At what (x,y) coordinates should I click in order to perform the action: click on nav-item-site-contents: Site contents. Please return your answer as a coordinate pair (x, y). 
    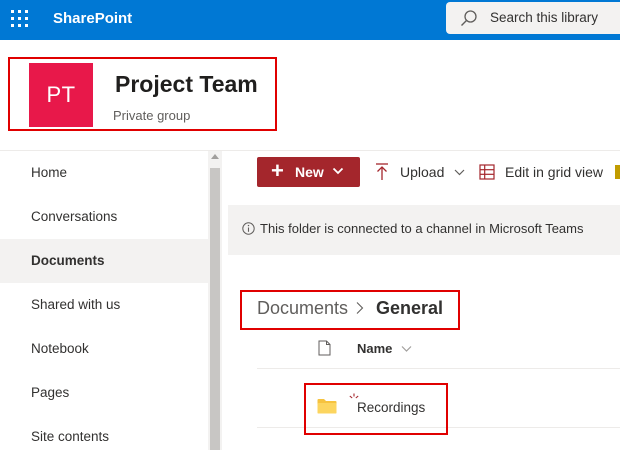
    Looking at the image, I should click on (104, 432).